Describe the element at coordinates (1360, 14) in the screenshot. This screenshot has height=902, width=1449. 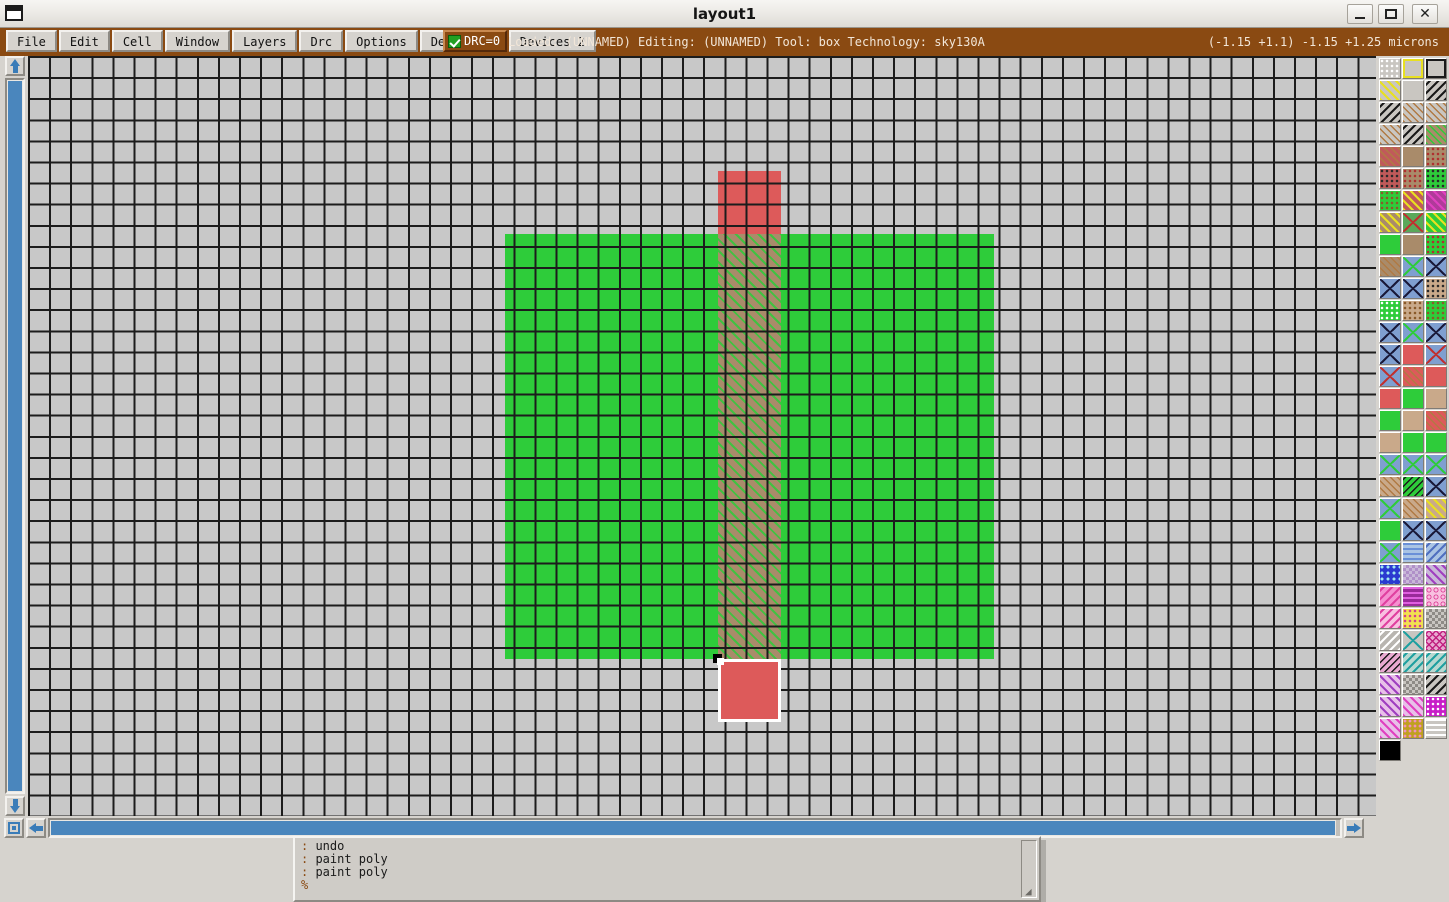
I see `minimize-button` at that location.